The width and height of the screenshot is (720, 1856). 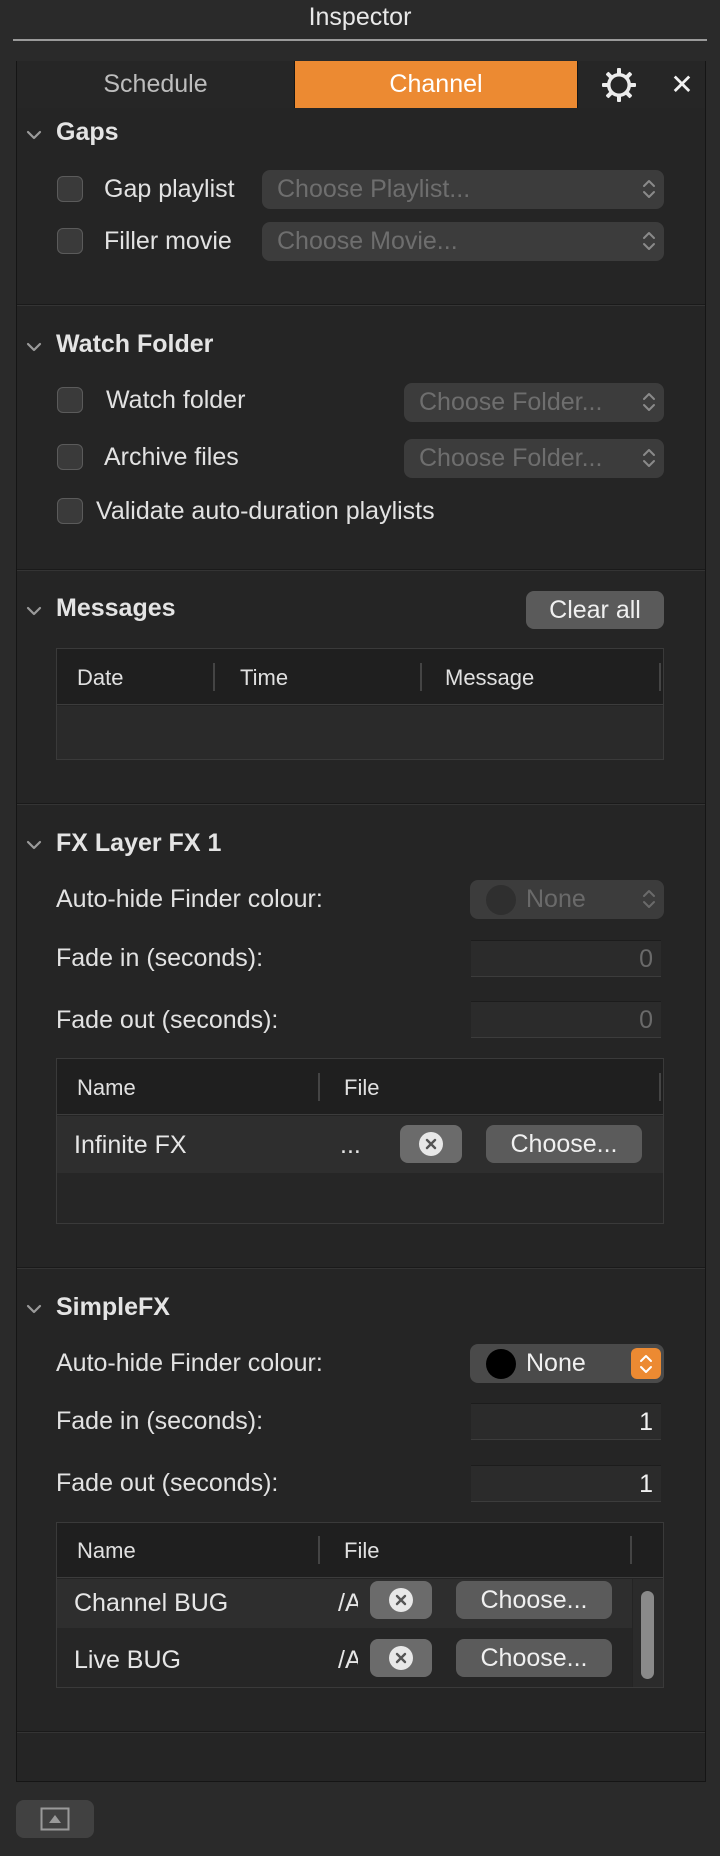 What do you see at coordinates (70, 241) in the screenshot?
I see `filler-movie-checkbox` at bounding box center [70, 241].